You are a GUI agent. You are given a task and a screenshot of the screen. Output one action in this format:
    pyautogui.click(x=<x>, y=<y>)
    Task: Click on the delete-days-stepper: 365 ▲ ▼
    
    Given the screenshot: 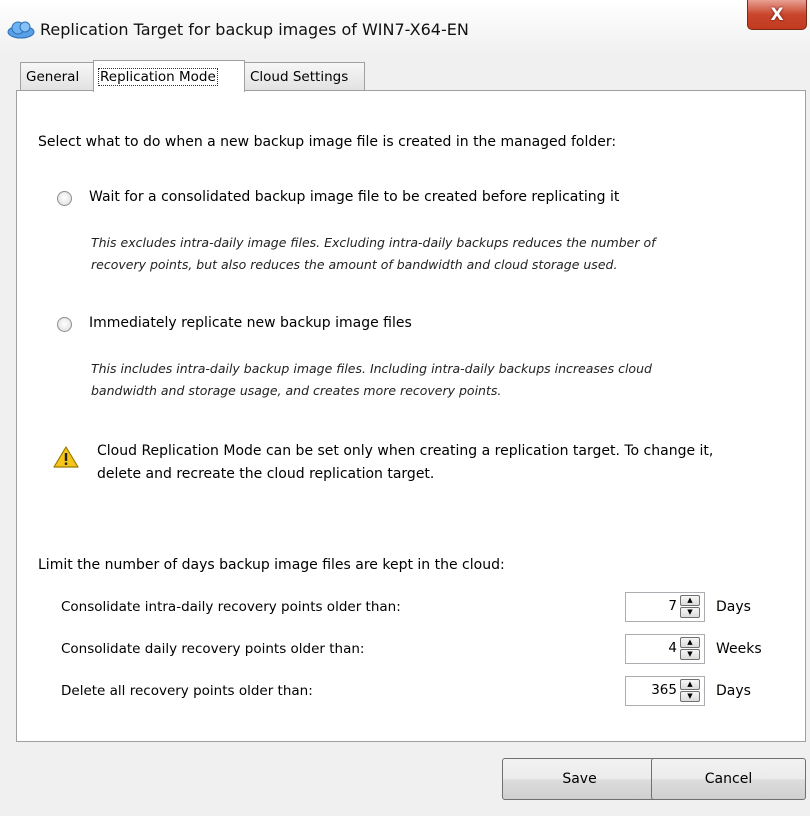 What is the action you would take?
    pyautogui.click(x=665, y=691)
    